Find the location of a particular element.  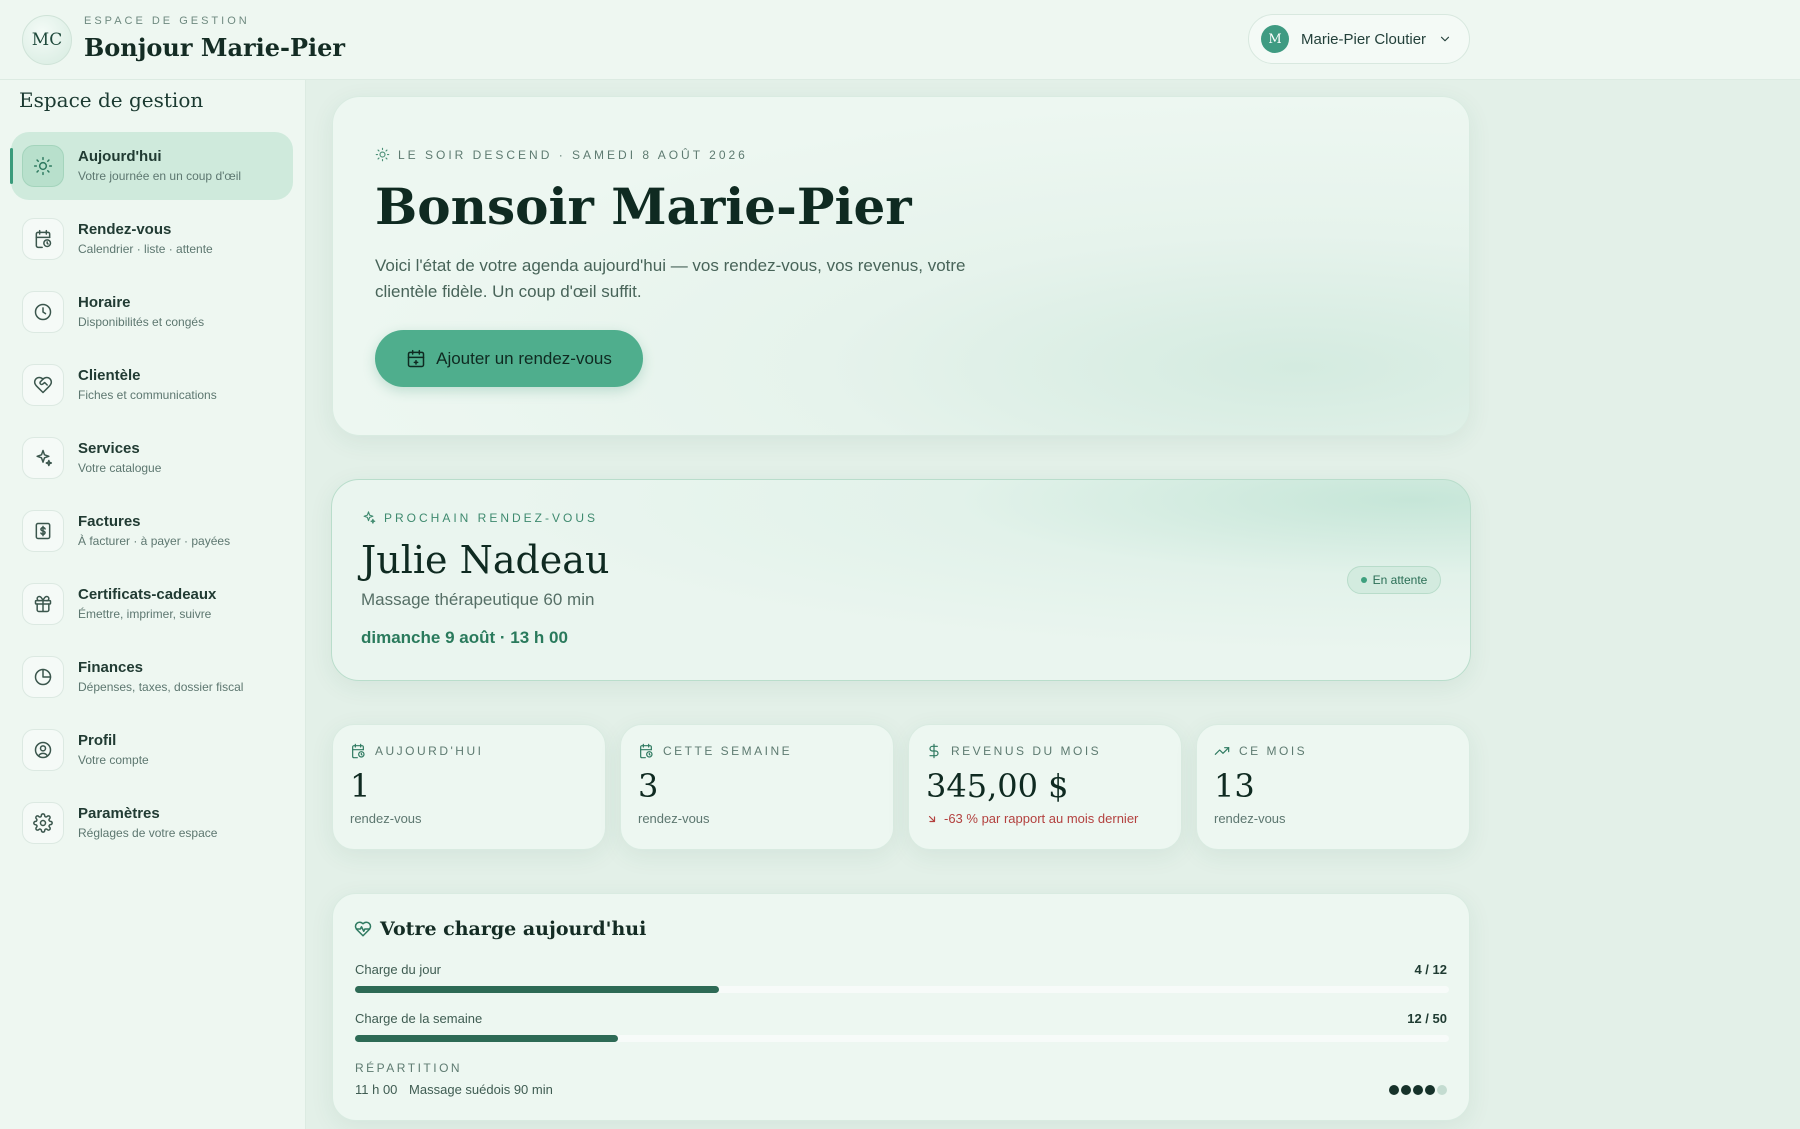

stat-value: 3 is located at coordinates (648, 786).